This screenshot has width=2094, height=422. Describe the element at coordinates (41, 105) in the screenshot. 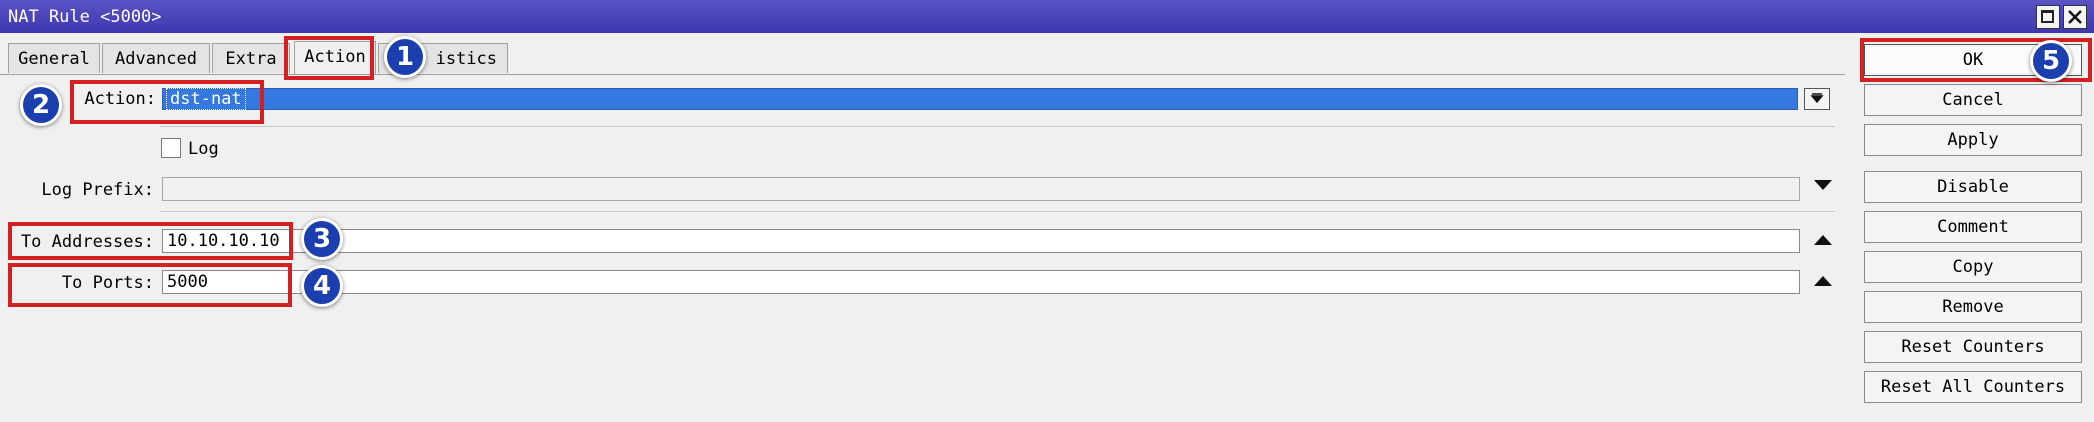

I see `step-badge-2: 2` at that location.